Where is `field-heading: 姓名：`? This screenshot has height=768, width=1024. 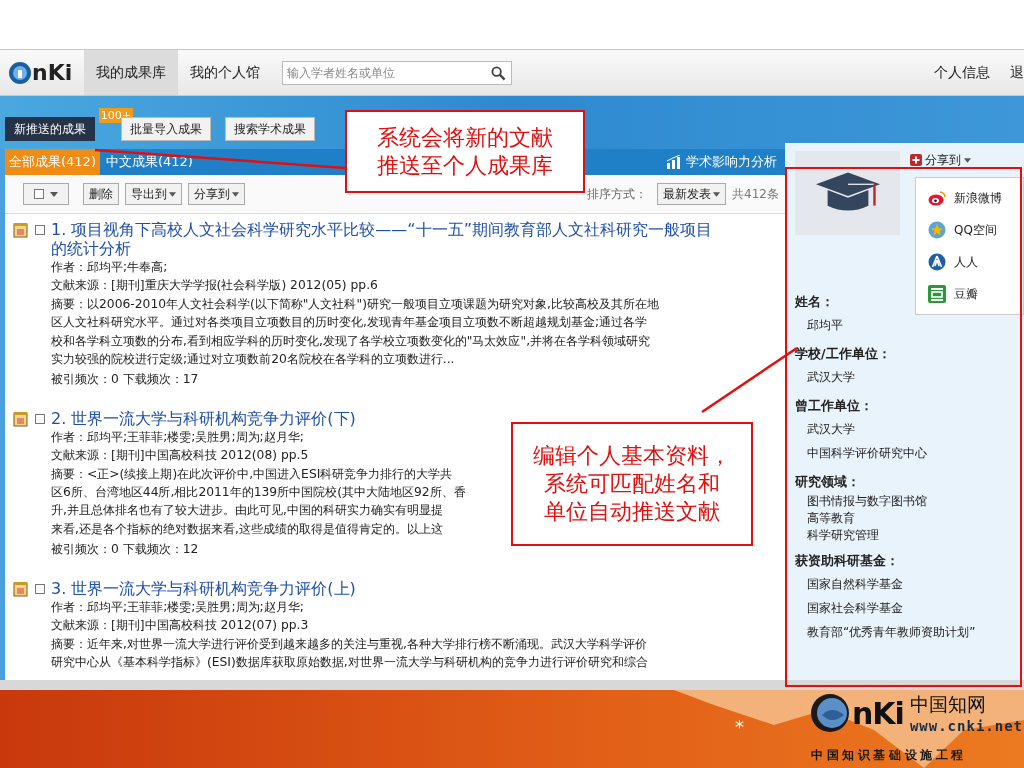
field-heading: 姓名： is located at coordinates (814, 302).